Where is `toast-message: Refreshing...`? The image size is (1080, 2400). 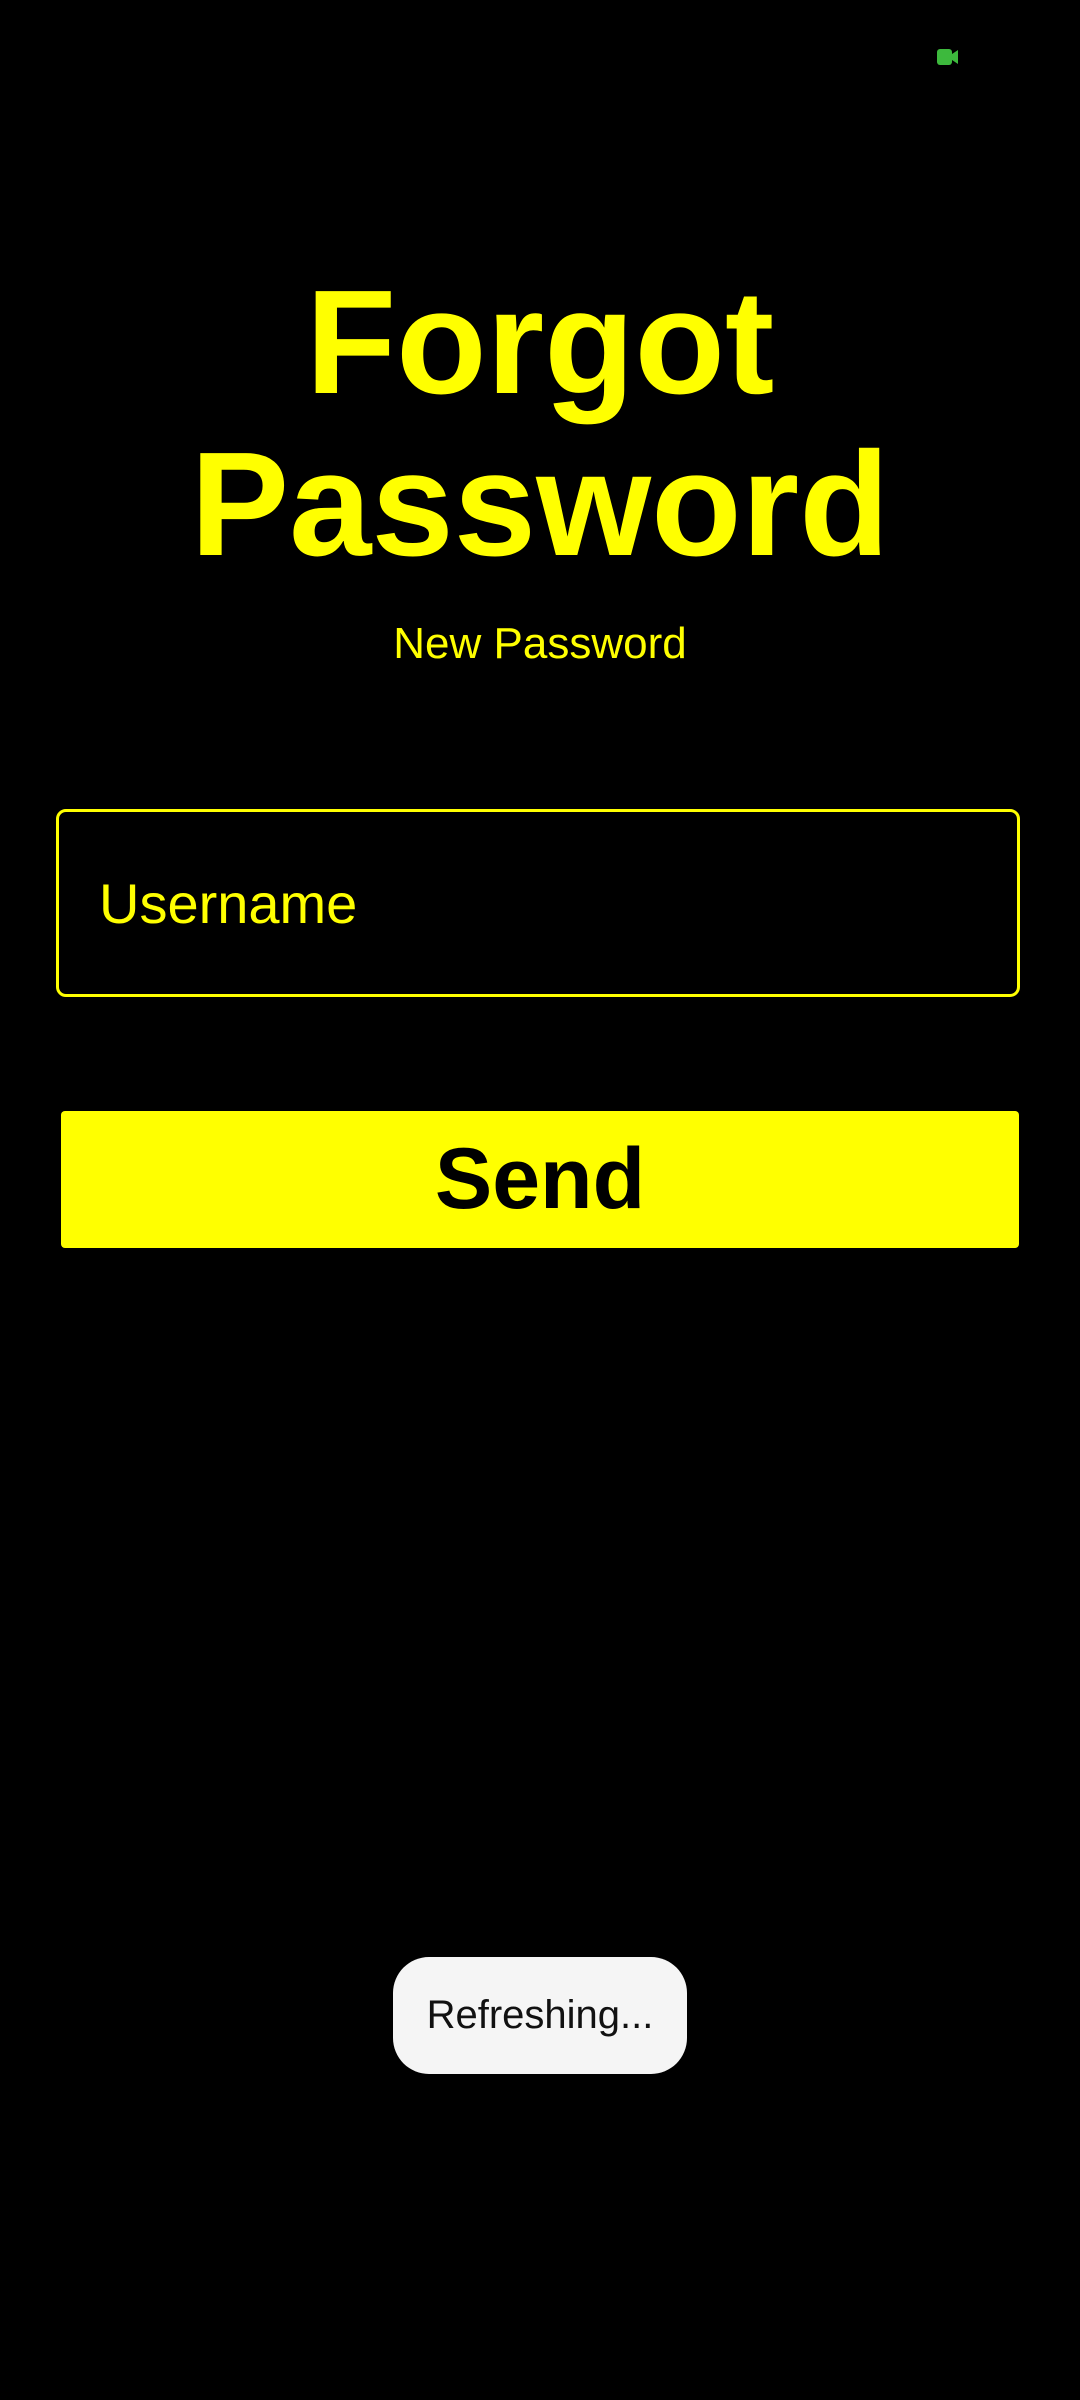 toast-message: Refreshing... is located at coordinates (540, 2015).